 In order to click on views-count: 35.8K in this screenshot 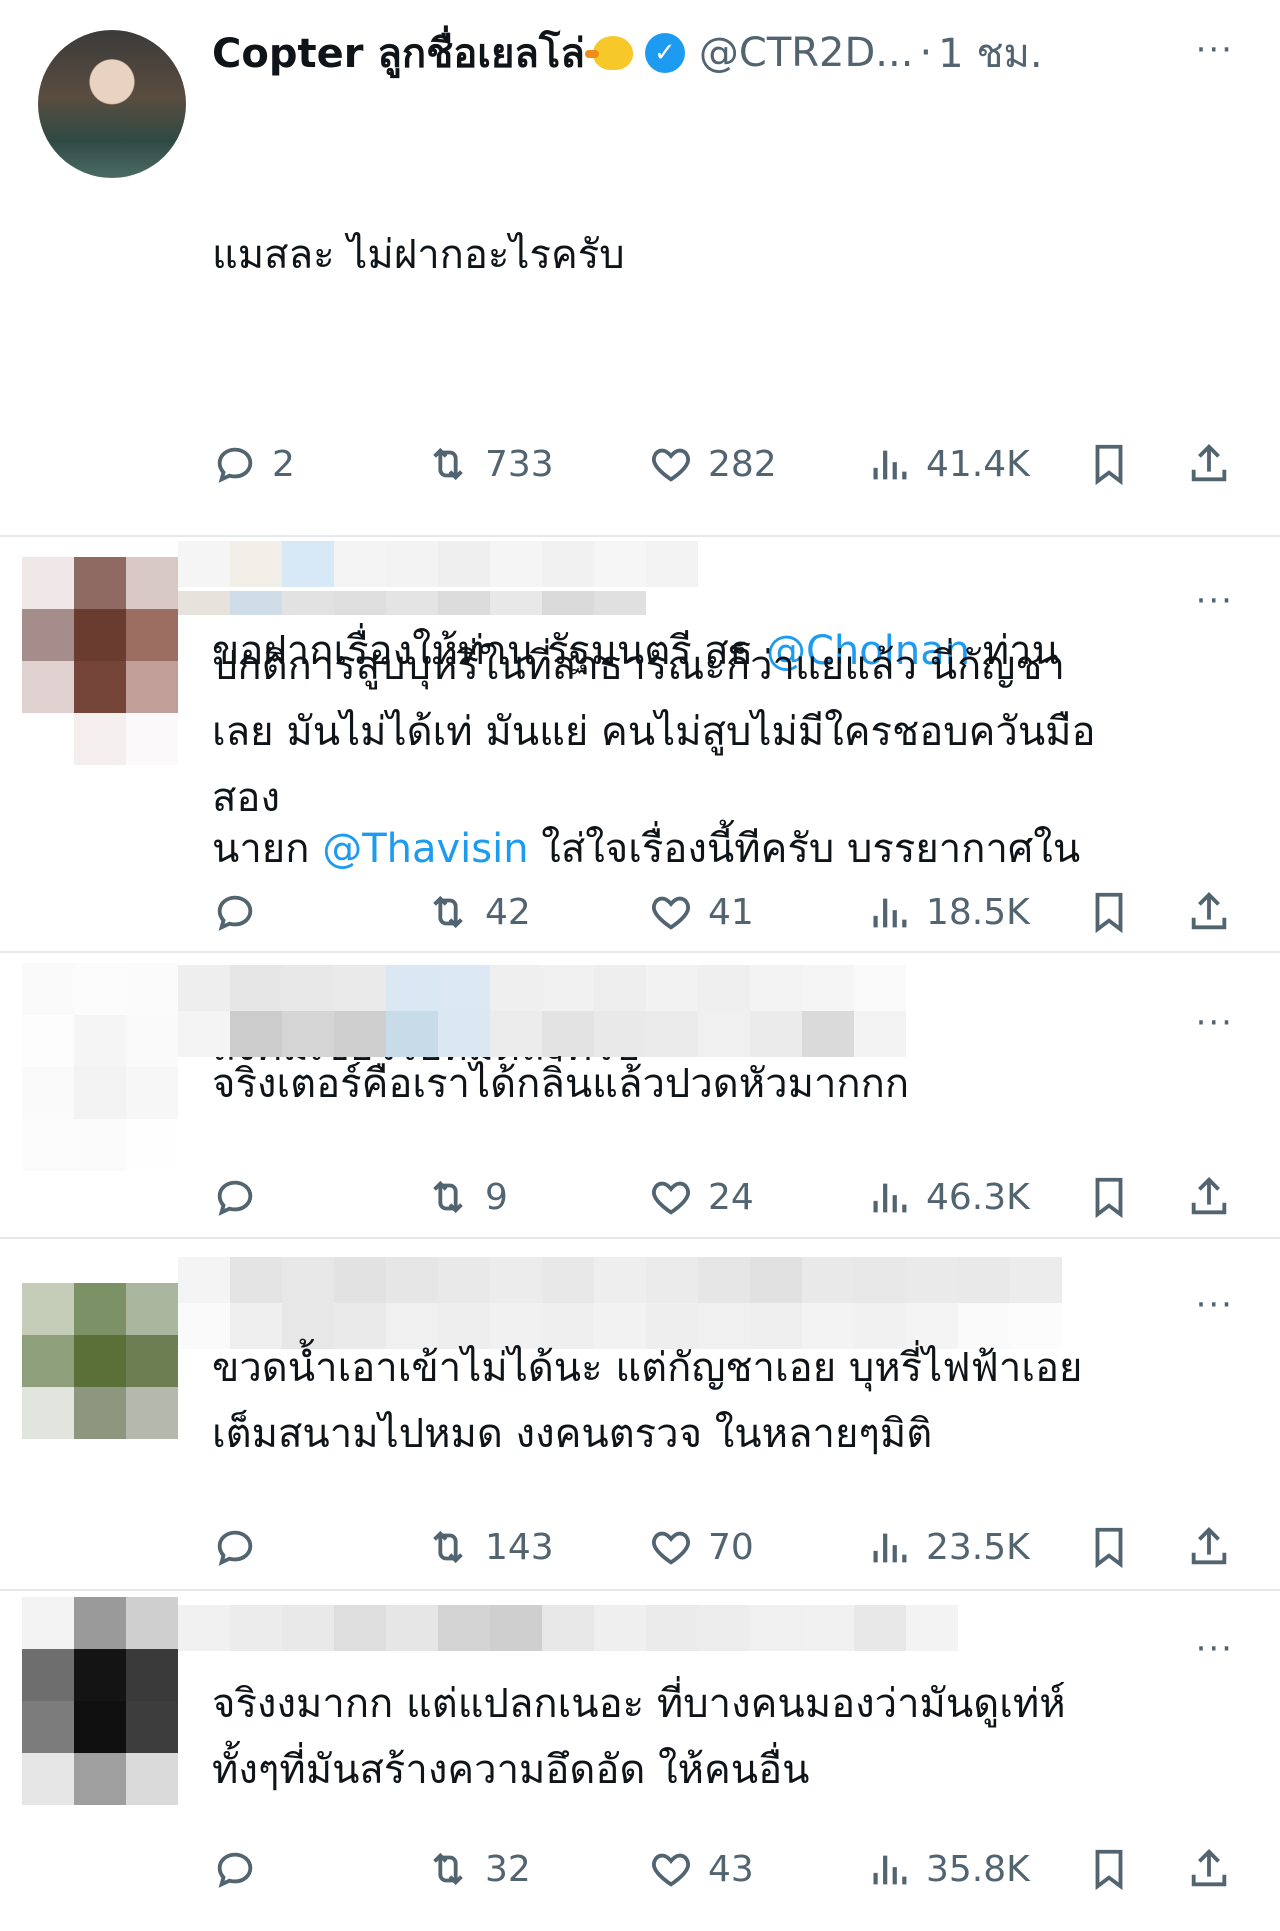, I will do `click(978, 1869)`.